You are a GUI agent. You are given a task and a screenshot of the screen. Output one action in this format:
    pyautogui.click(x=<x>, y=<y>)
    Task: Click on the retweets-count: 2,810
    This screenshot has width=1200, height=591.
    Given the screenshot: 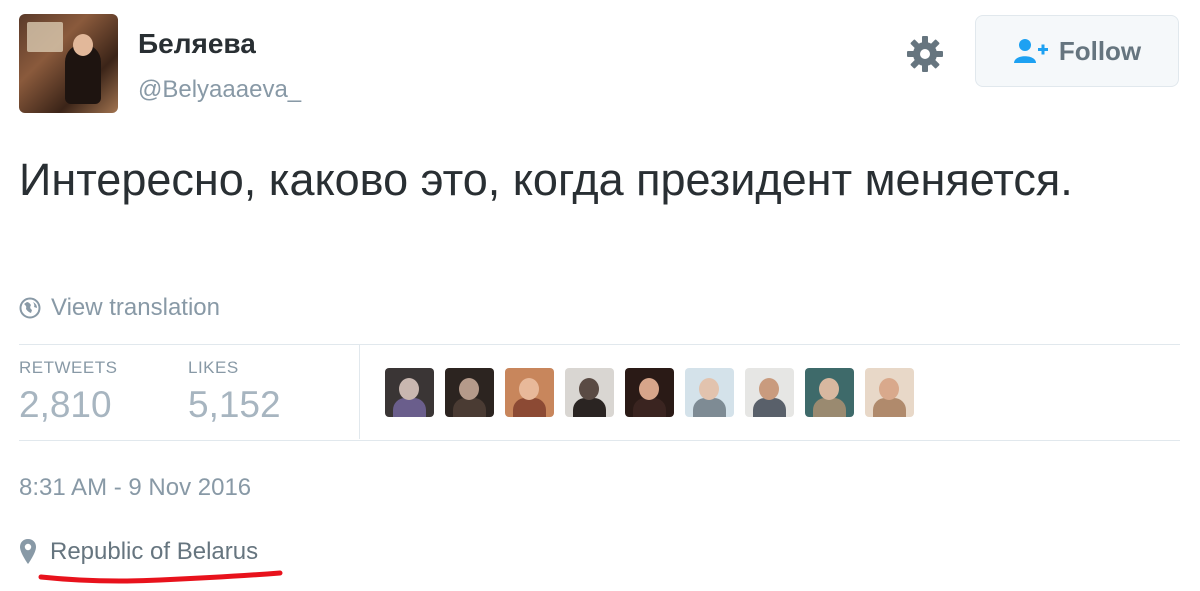 What is the action you would take?
    pyautogui.click(x=65, y=404)
    